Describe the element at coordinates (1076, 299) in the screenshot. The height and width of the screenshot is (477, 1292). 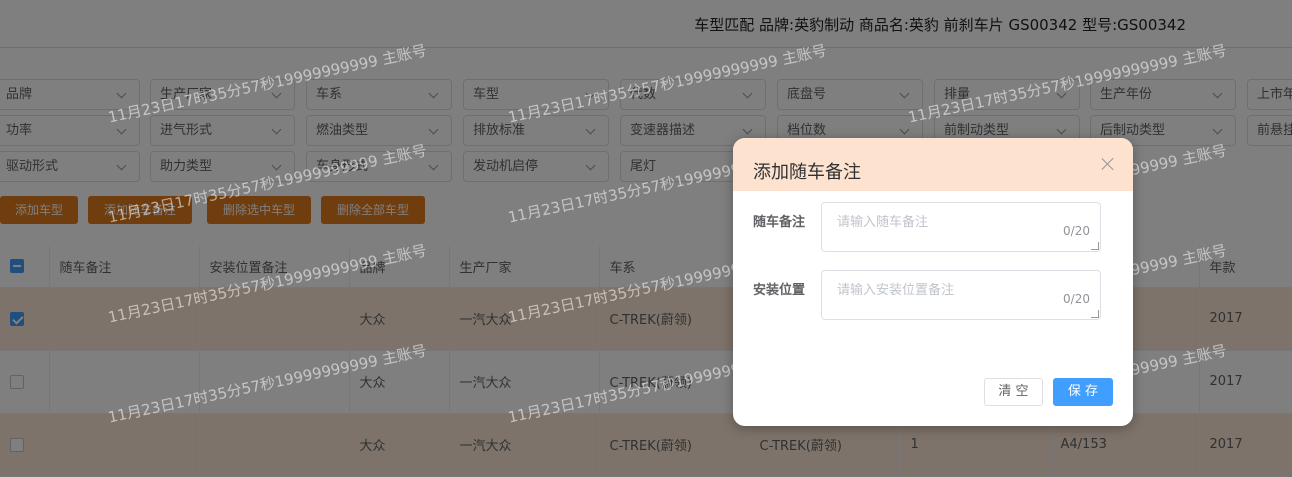
I see `position-char-count: 0/20` at that location.